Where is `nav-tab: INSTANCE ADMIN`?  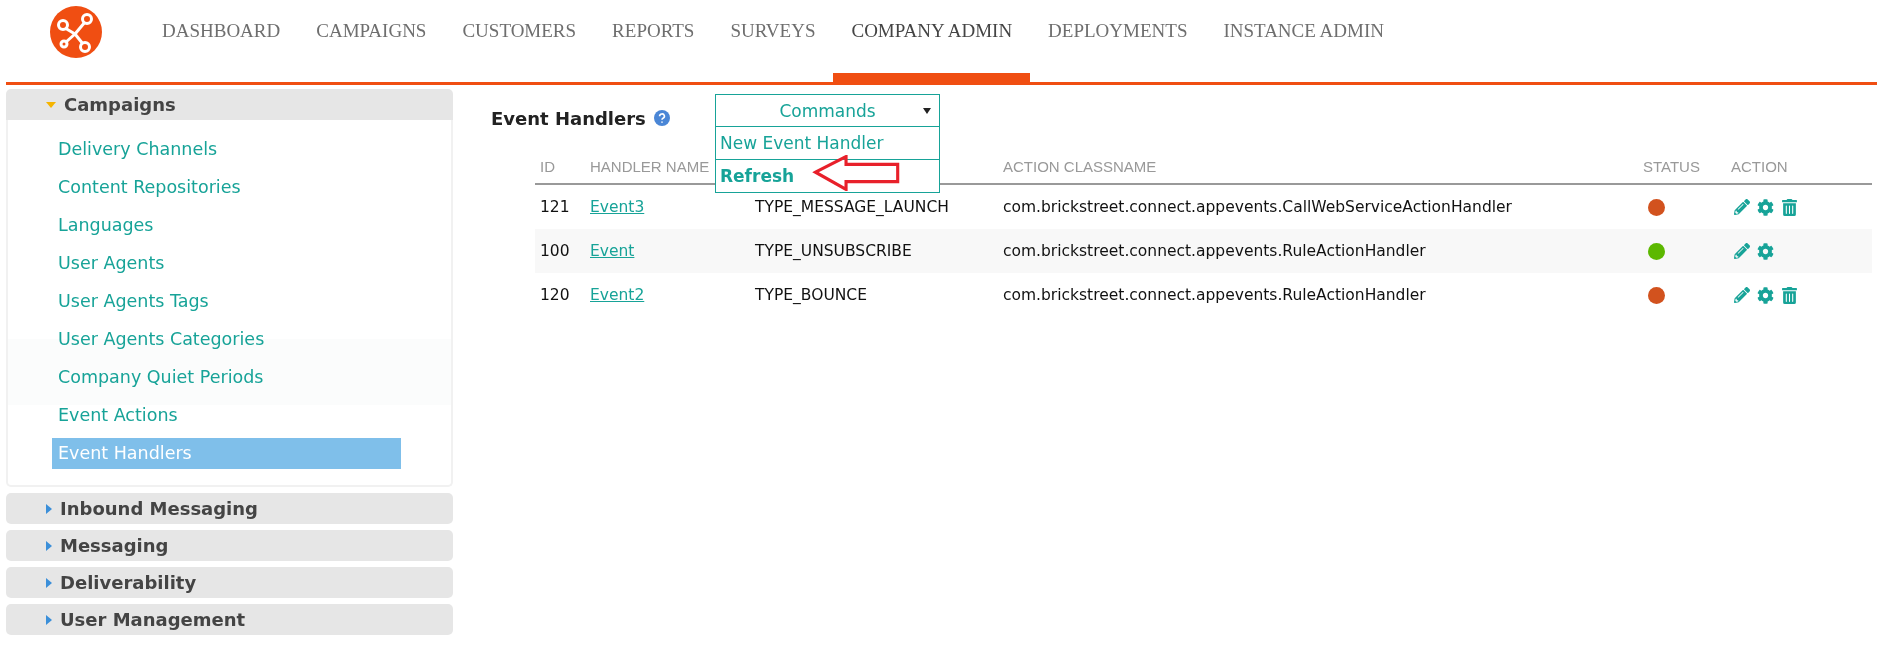 nav-tab: INSTANCE ADMIN is located at coordinates (1303, 41).